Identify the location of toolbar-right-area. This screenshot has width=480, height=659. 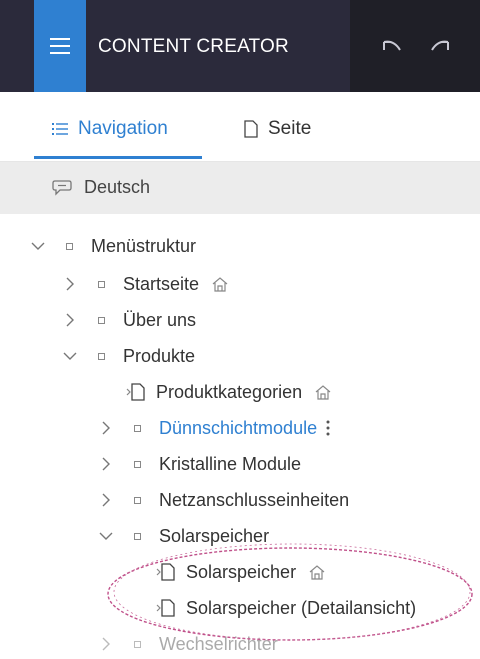
(415, 46).